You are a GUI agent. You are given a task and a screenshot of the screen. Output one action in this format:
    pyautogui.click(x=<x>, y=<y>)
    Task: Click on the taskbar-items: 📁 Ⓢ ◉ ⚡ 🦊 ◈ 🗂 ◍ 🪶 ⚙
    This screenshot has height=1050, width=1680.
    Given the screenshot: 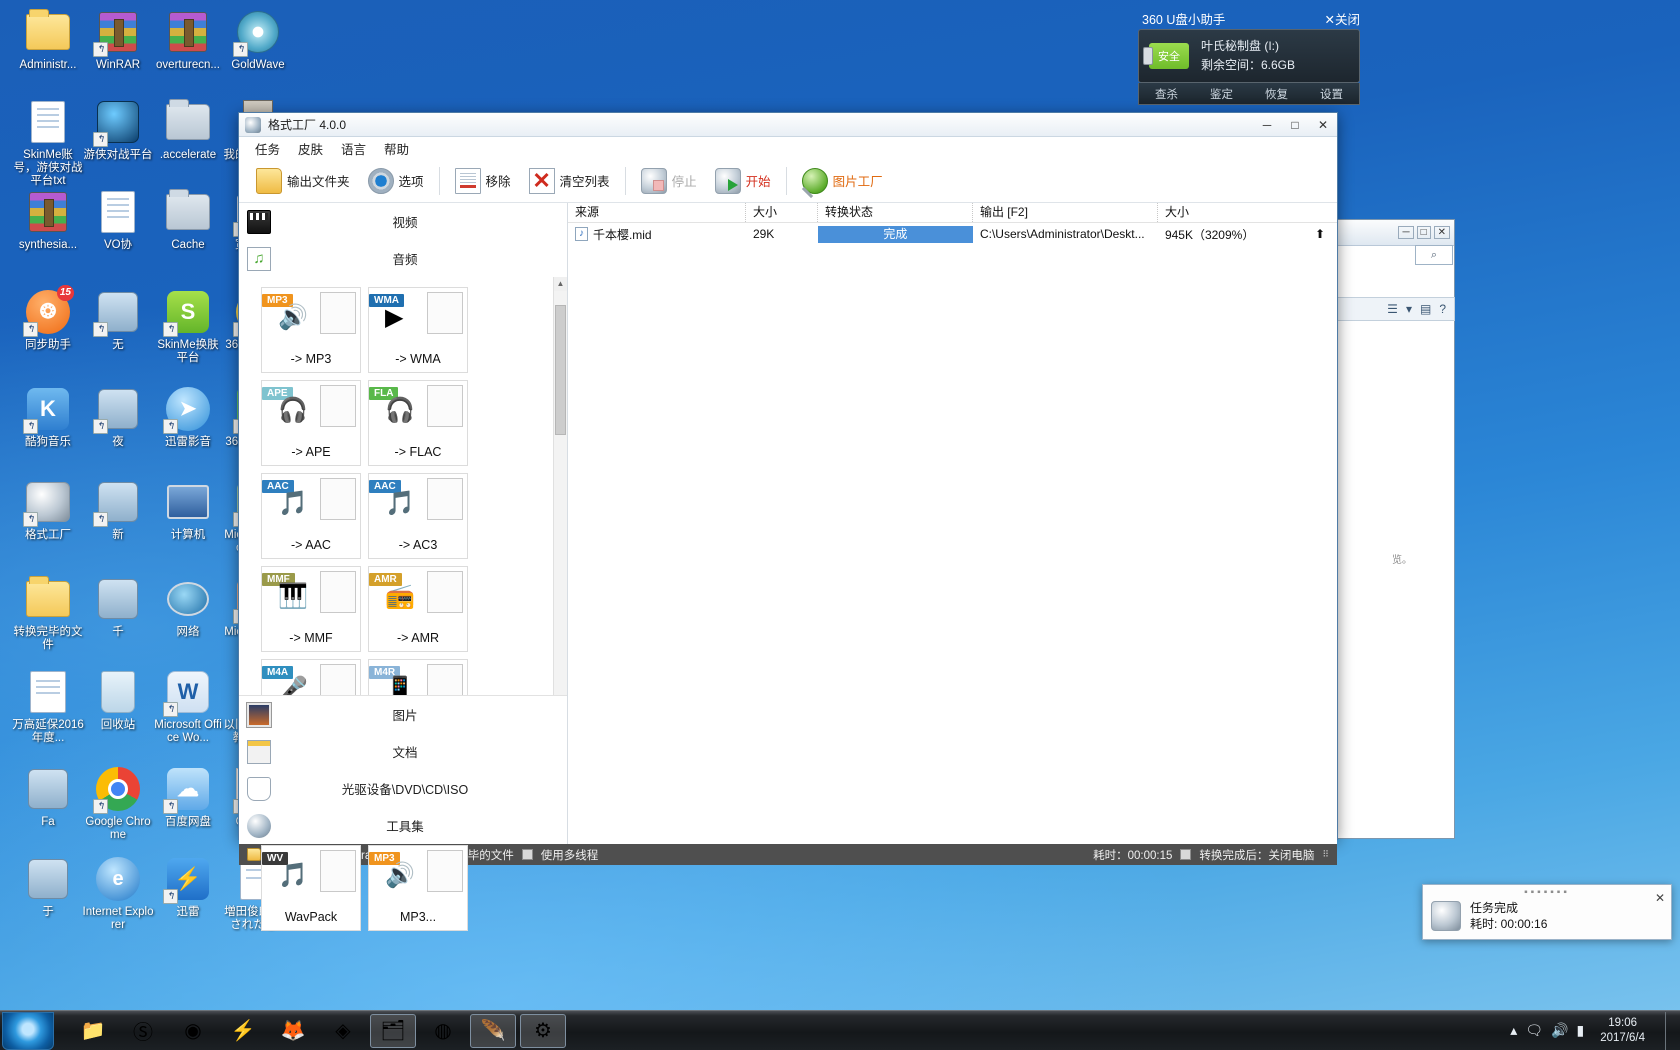 What is the action you would take?
    pyautogui.click(x=318, y=1030)
    